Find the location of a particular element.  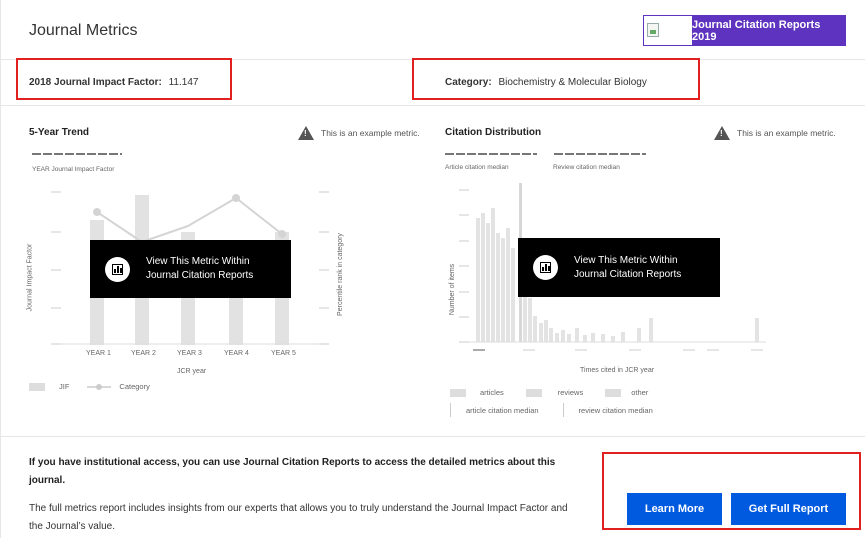

legend-reviews: reviews is located at coordinates (570, 392).